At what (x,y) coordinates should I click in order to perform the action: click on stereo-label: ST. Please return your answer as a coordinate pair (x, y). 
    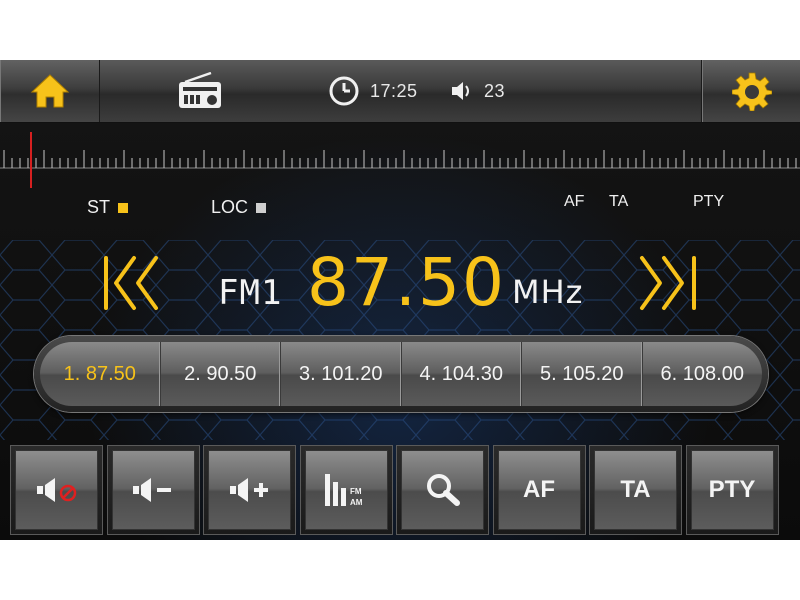
    Looking at the image, I should click on (99, 207).